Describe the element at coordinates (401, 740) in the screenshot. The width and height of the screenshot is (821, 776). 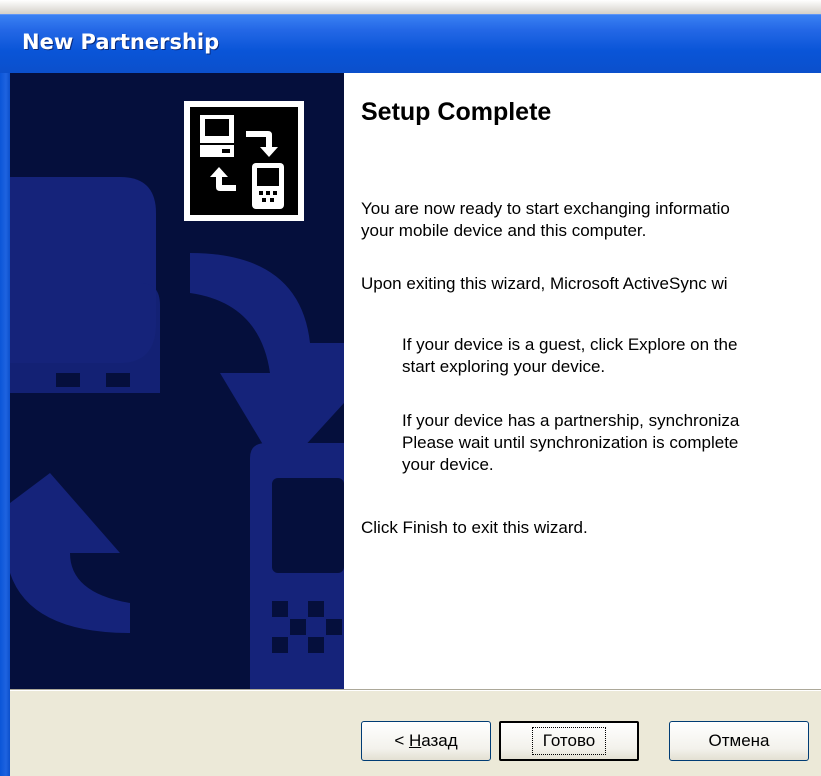
I see `back-button-prefix: <` at that location.